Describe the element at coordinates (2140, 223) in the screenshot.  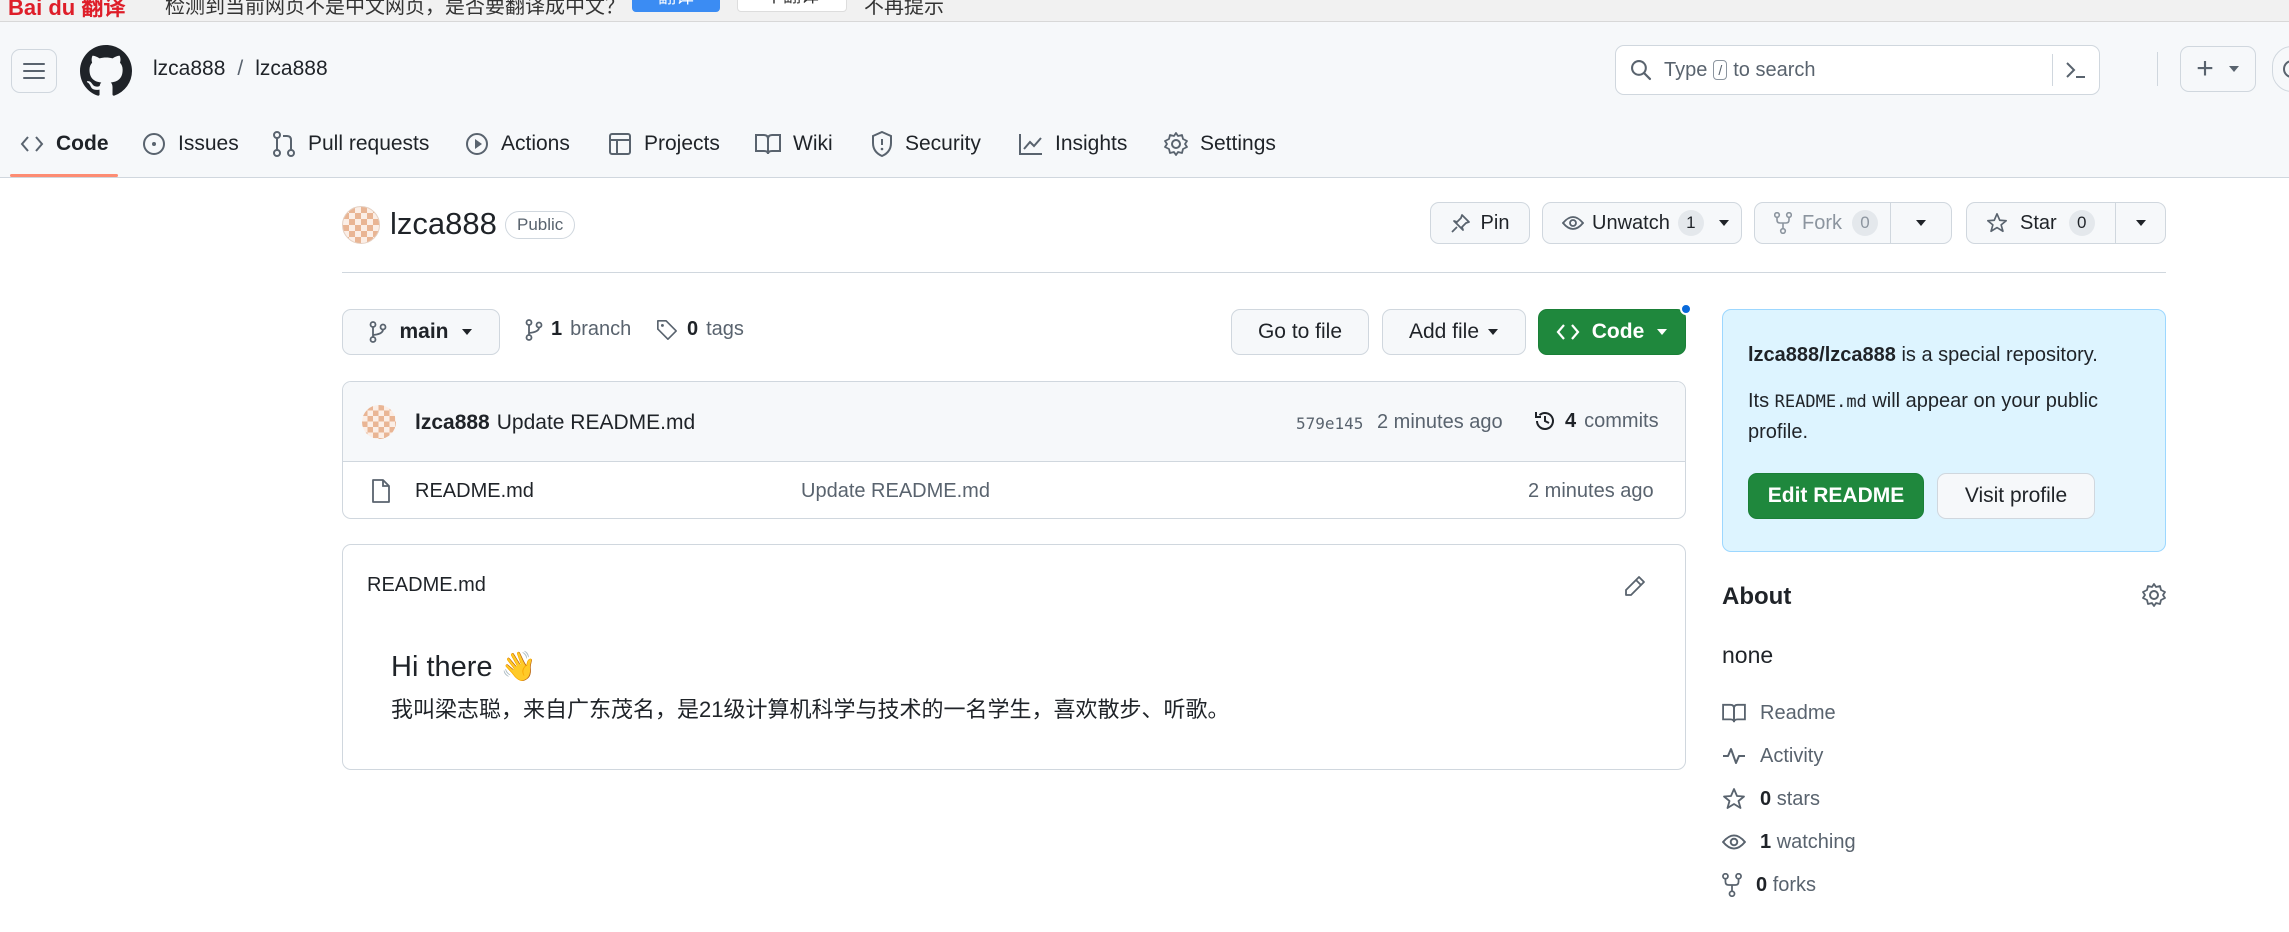
I see `star-dropdown-button` at that location.